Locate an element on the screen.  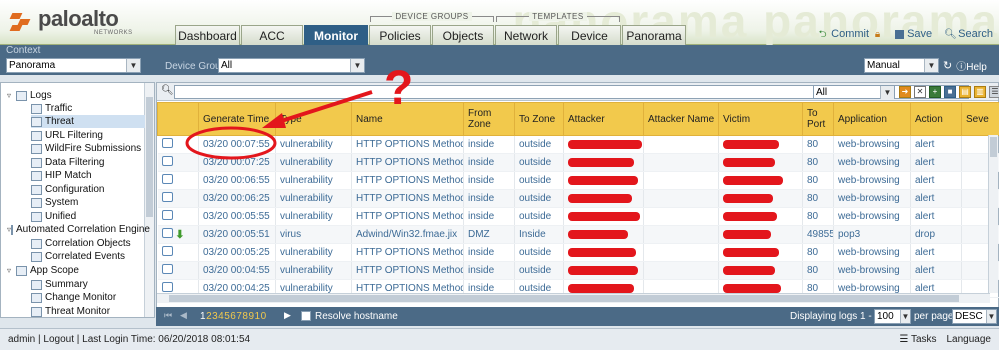
sidebar-item-threat: Threat is located at coordinates (88, 121).